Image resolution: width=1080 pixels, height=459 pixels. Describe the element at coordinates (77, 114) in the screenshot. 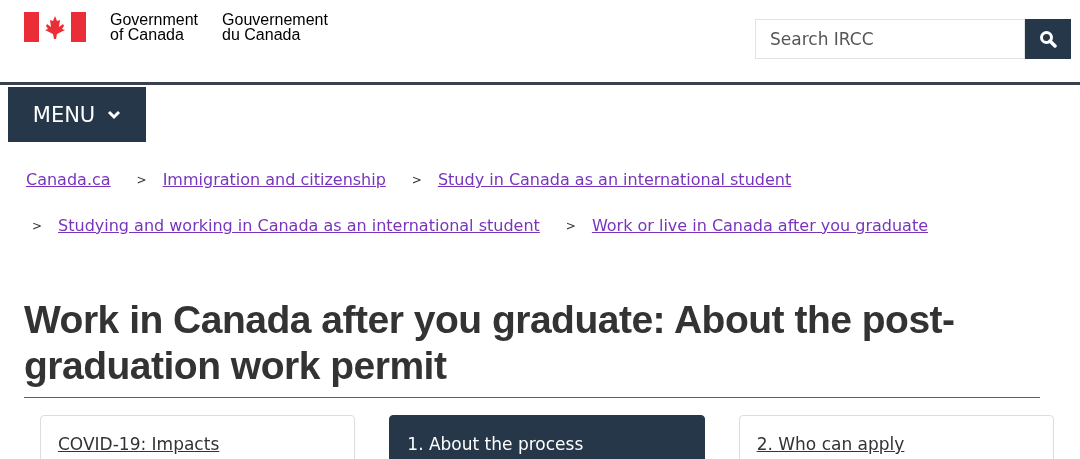

I see `menu-button: MENU` at that location.